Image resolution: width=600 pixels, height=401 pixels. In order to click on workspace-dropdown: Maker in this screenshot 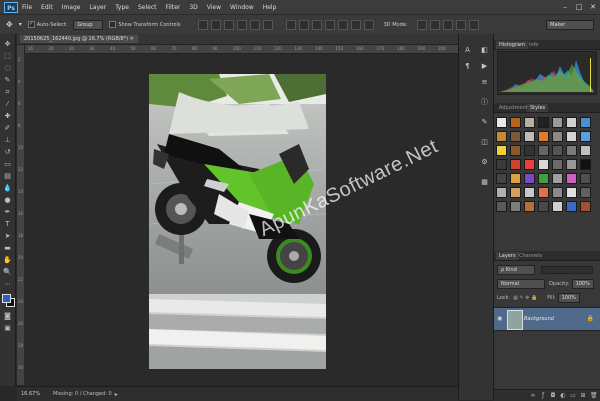, I will do `click(570, 24)`.